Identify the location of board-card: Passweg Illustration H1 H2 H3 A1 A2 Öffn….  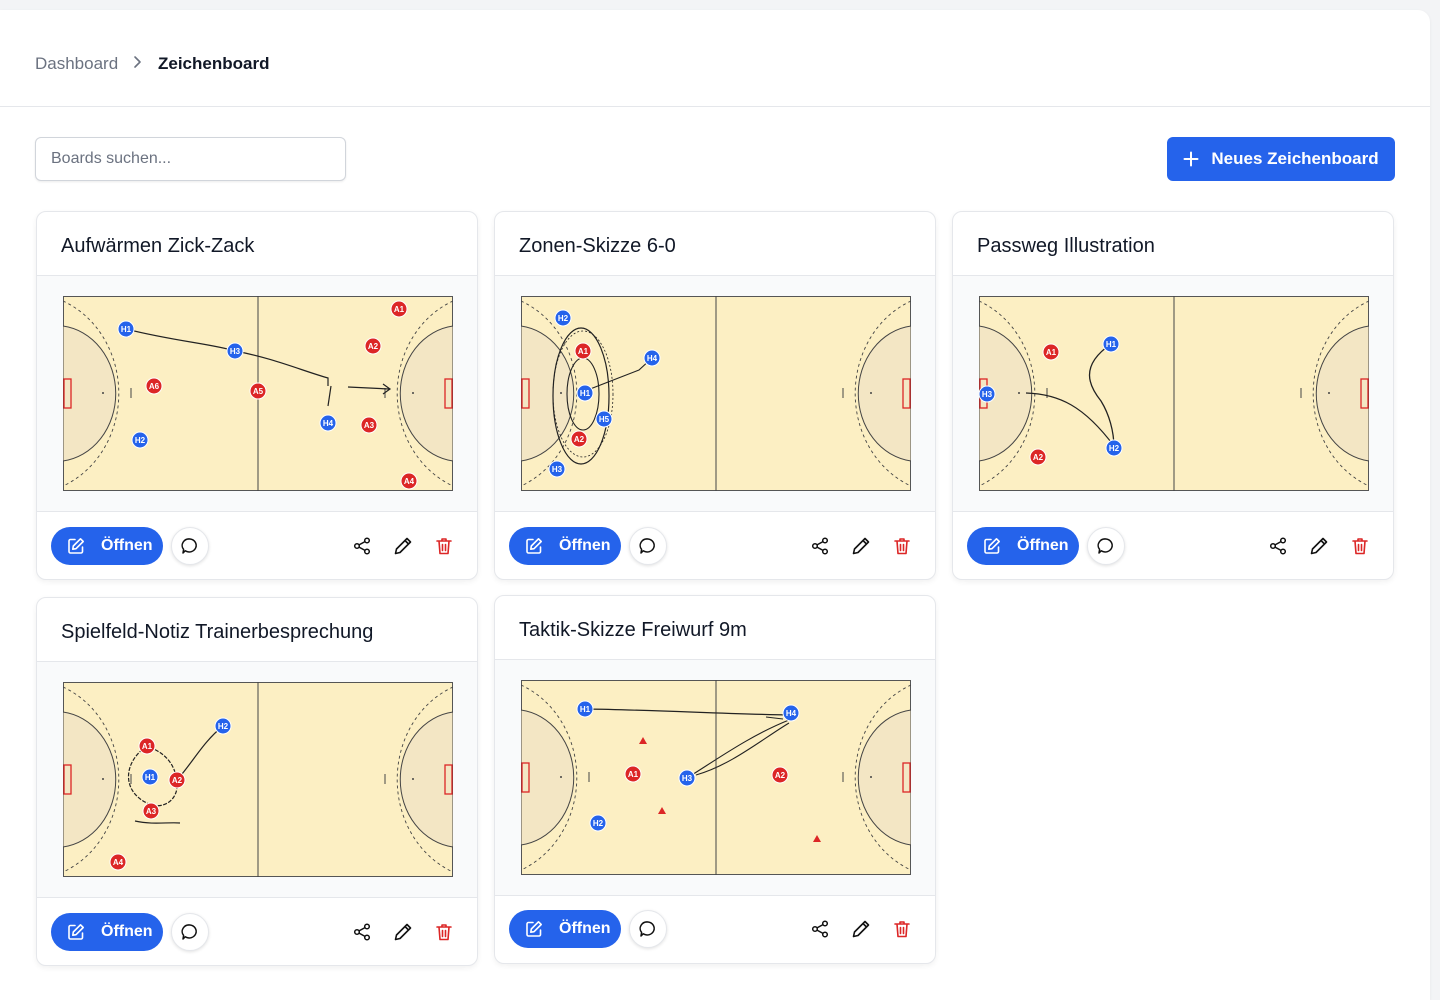
(1173, 395).